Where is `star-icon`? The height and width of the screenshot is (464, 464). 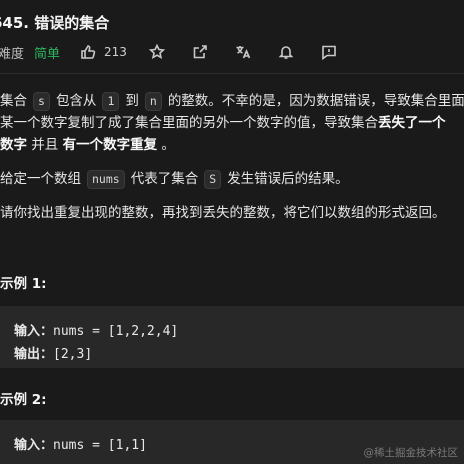
star-icon is located at coordinates (157, 52).